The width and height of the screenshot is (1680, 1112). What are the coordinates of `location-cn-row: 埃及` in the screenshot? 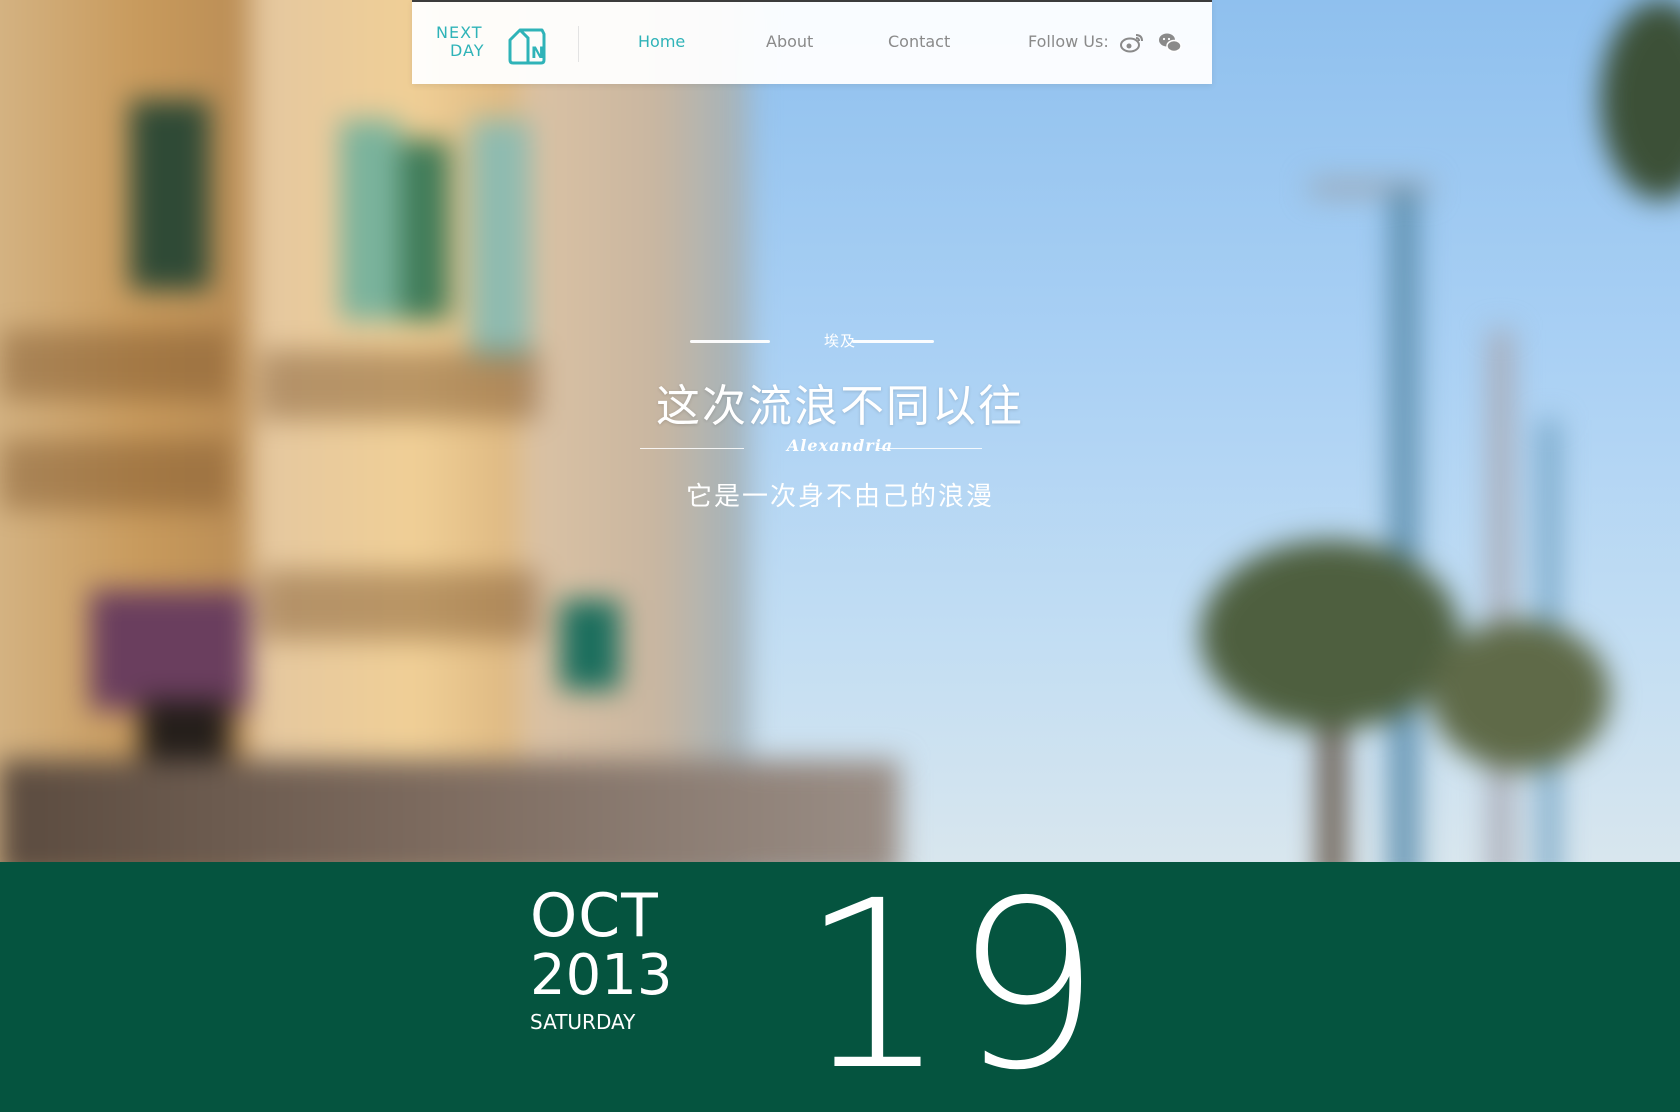 It's located at (840, 343).